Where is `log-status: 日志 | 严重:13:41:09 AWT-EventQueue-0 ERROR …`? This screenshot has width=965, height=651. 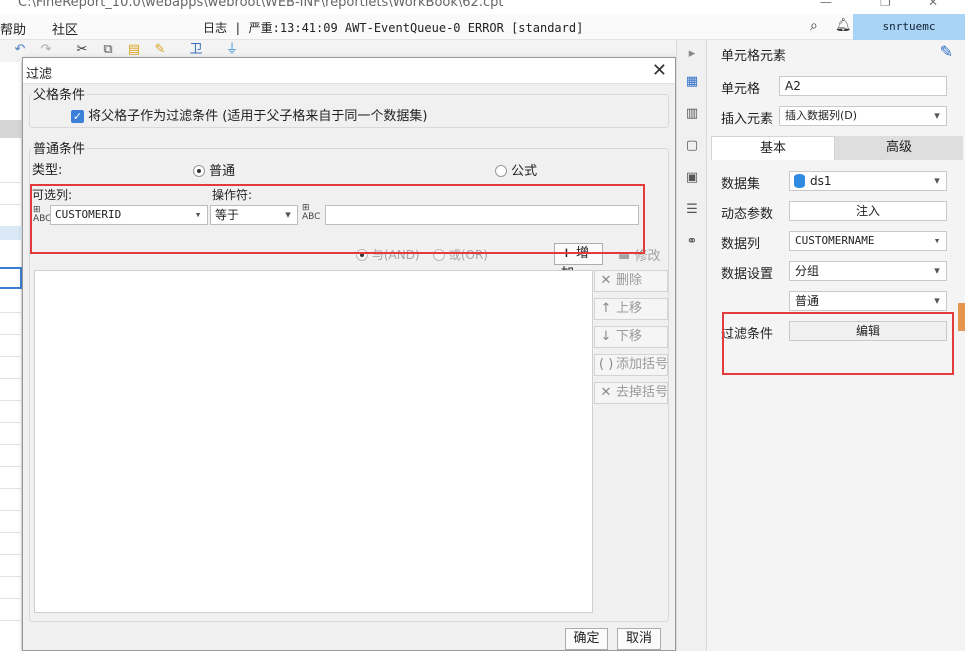
log-status: 日志 | 严重:13:41:09 AWT-EventQueue-0 ERROR … is located at coordinates (393, 27).